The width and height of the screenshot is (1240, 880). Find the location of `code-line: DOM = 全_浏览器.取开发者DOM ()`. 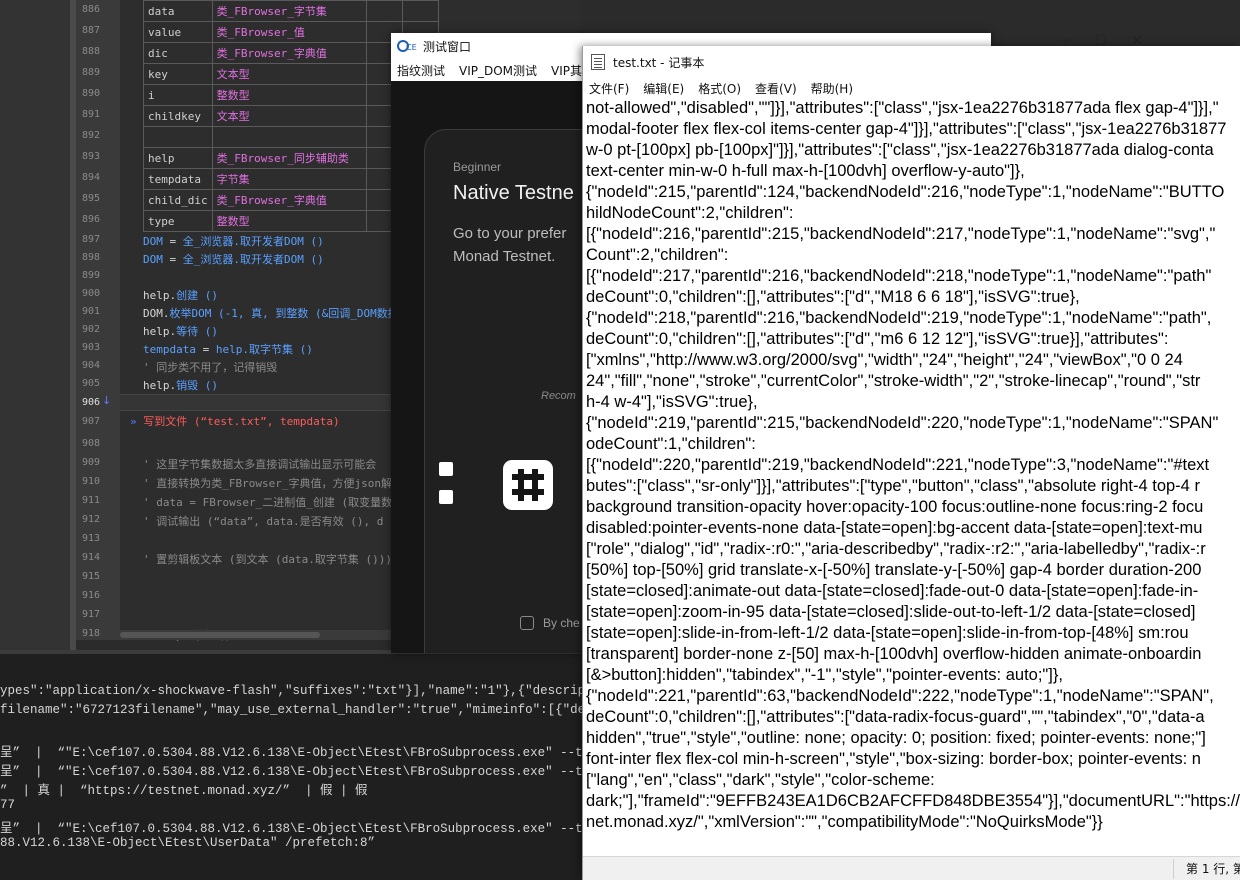

code-line: DOM = 全_浏览器.取开发者DOM () is located at coordinates (233, 259).